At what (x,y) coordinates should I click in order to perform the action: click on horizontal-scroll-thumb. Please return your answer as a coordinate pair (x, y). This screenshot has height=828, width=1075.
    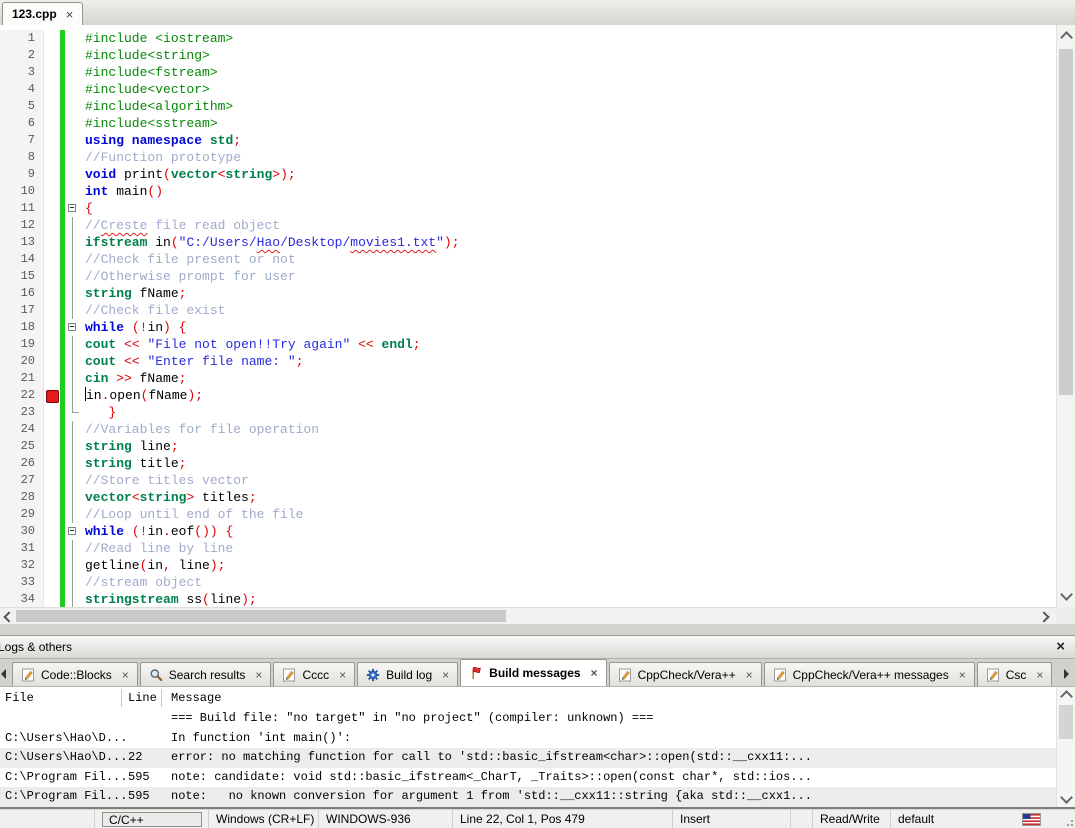
    Looking at the image, I should click on (261, 616).